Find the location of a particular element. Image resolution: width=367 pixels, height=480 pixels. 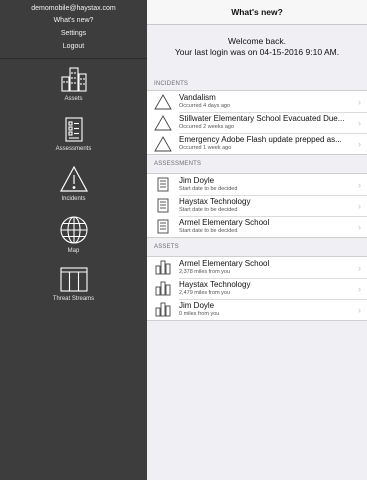

nav-item-threat-streams: Threat Streams is located at coordinates (73, 284).